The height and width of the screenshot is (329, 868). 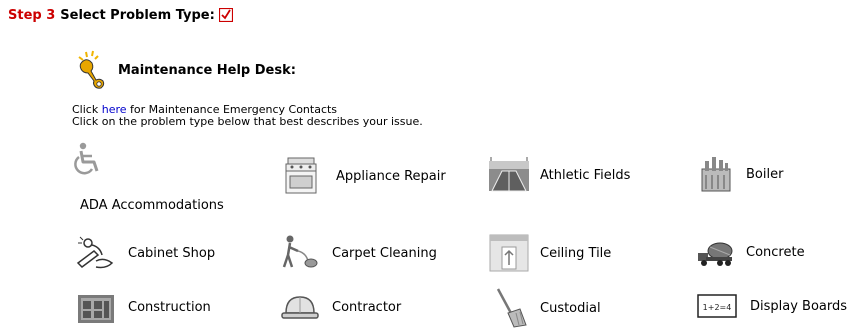 I want to click on step-header: Step 3 Select Problem Type:, so click(x=120, y=15).